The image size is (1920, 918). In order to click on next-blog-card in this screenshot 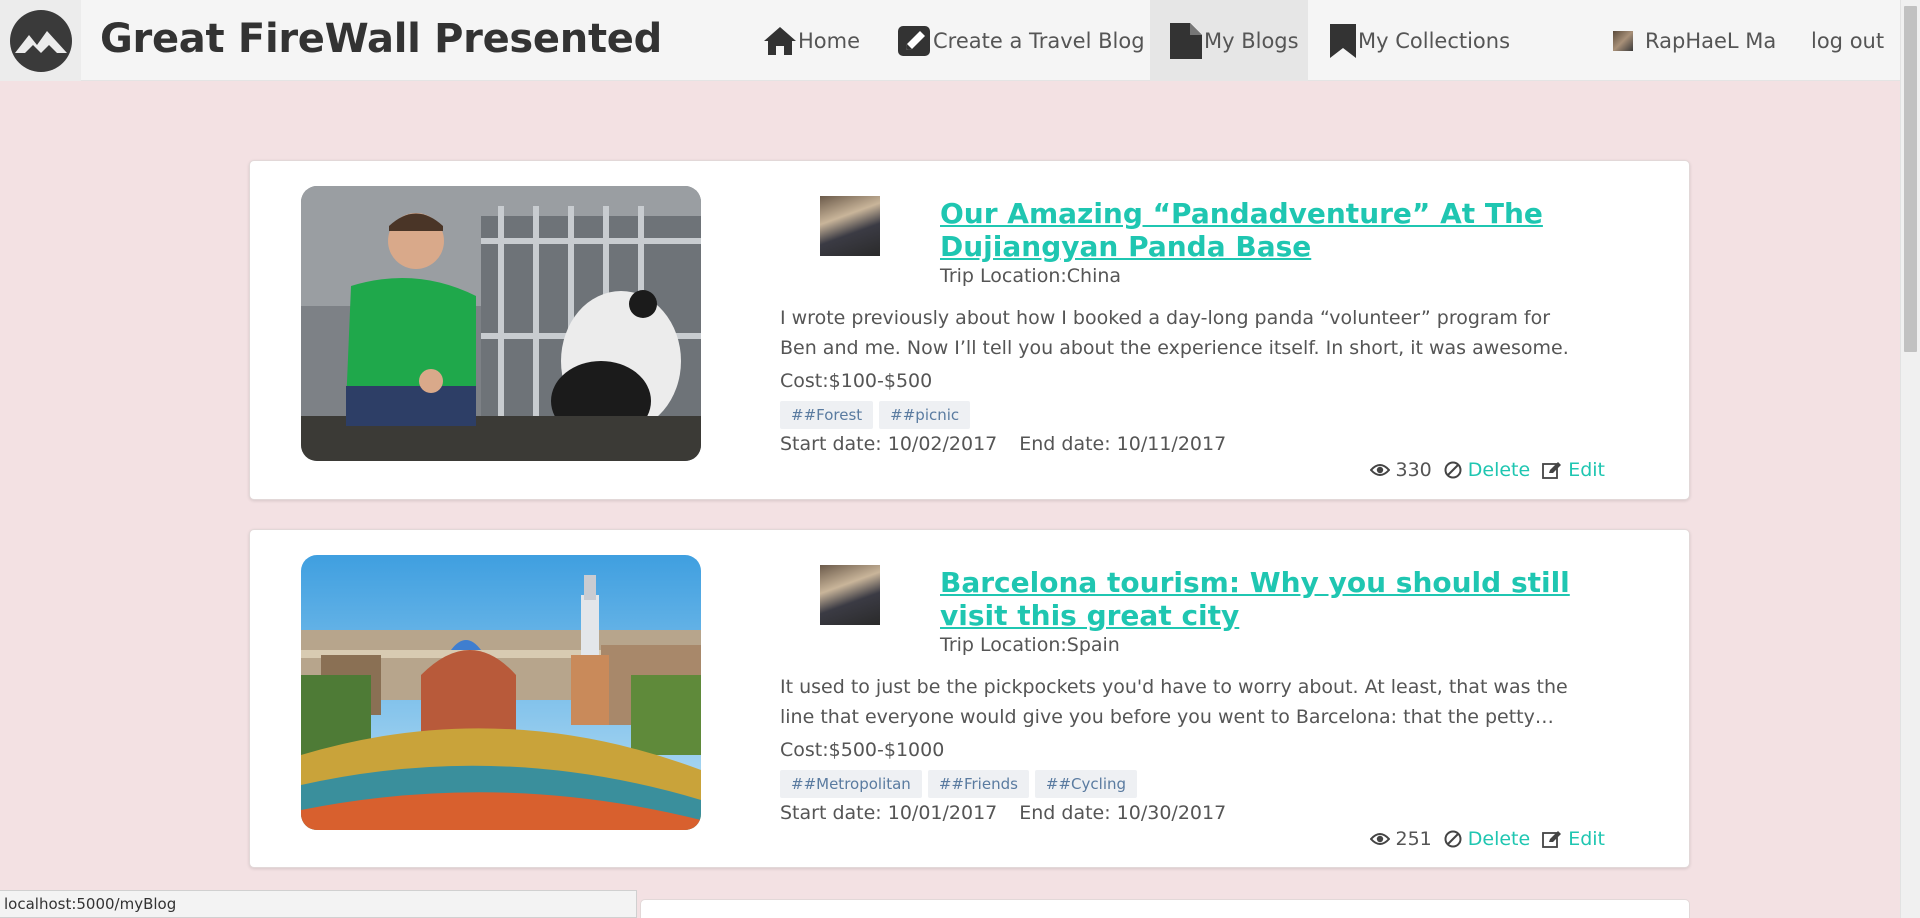, I will do `click(1165, 908)`.